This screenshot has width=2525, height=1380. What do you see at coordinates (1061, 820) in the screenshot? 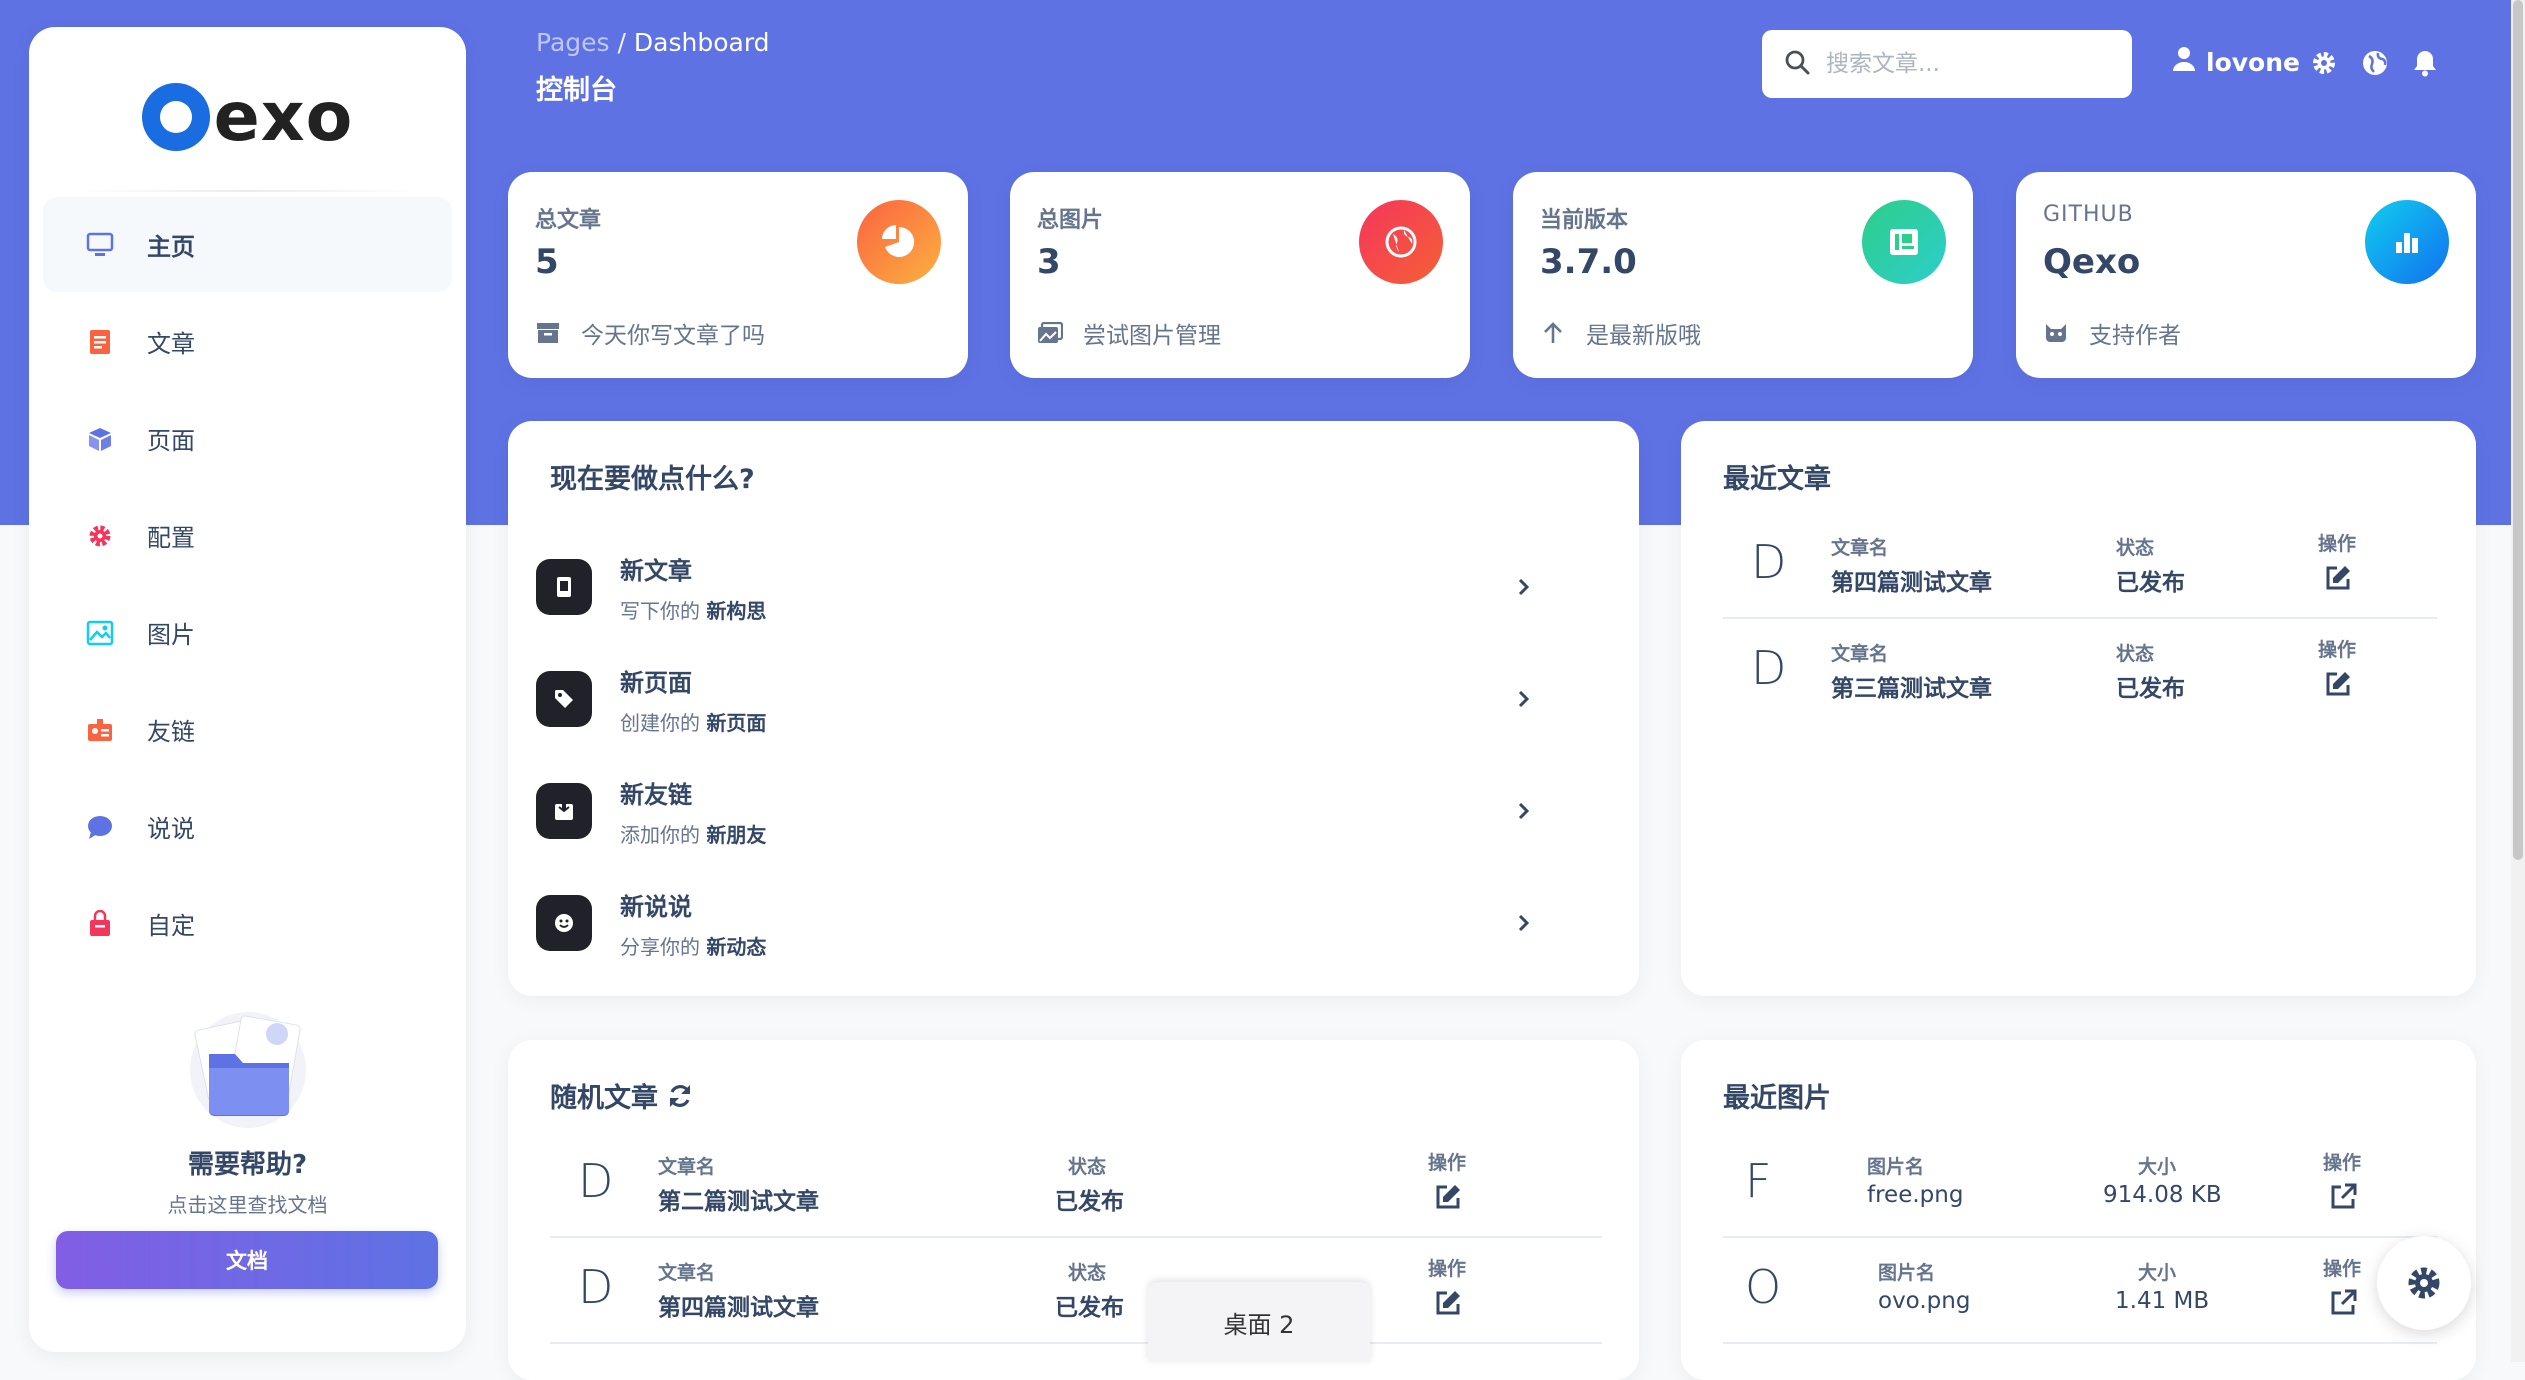
I see `todo-item-new-link: 新友链 添加你的 新朋友` at bounding box center [1061, 820].